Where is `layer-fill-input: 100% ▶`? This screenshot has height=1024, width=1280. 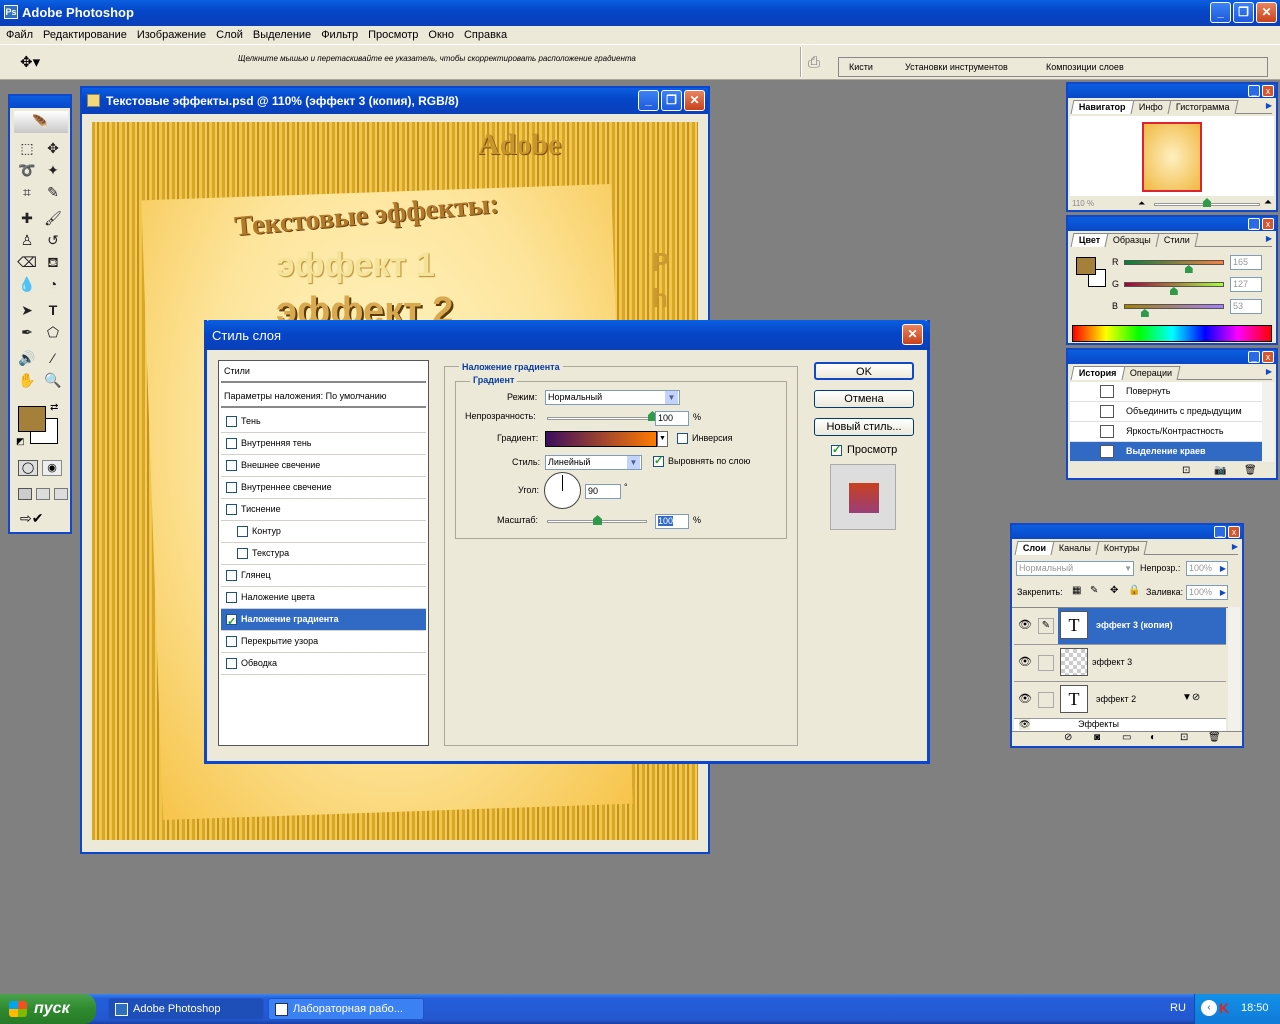 layer-fill-input: 100% ▶ is located at coordinates (1207, 592).